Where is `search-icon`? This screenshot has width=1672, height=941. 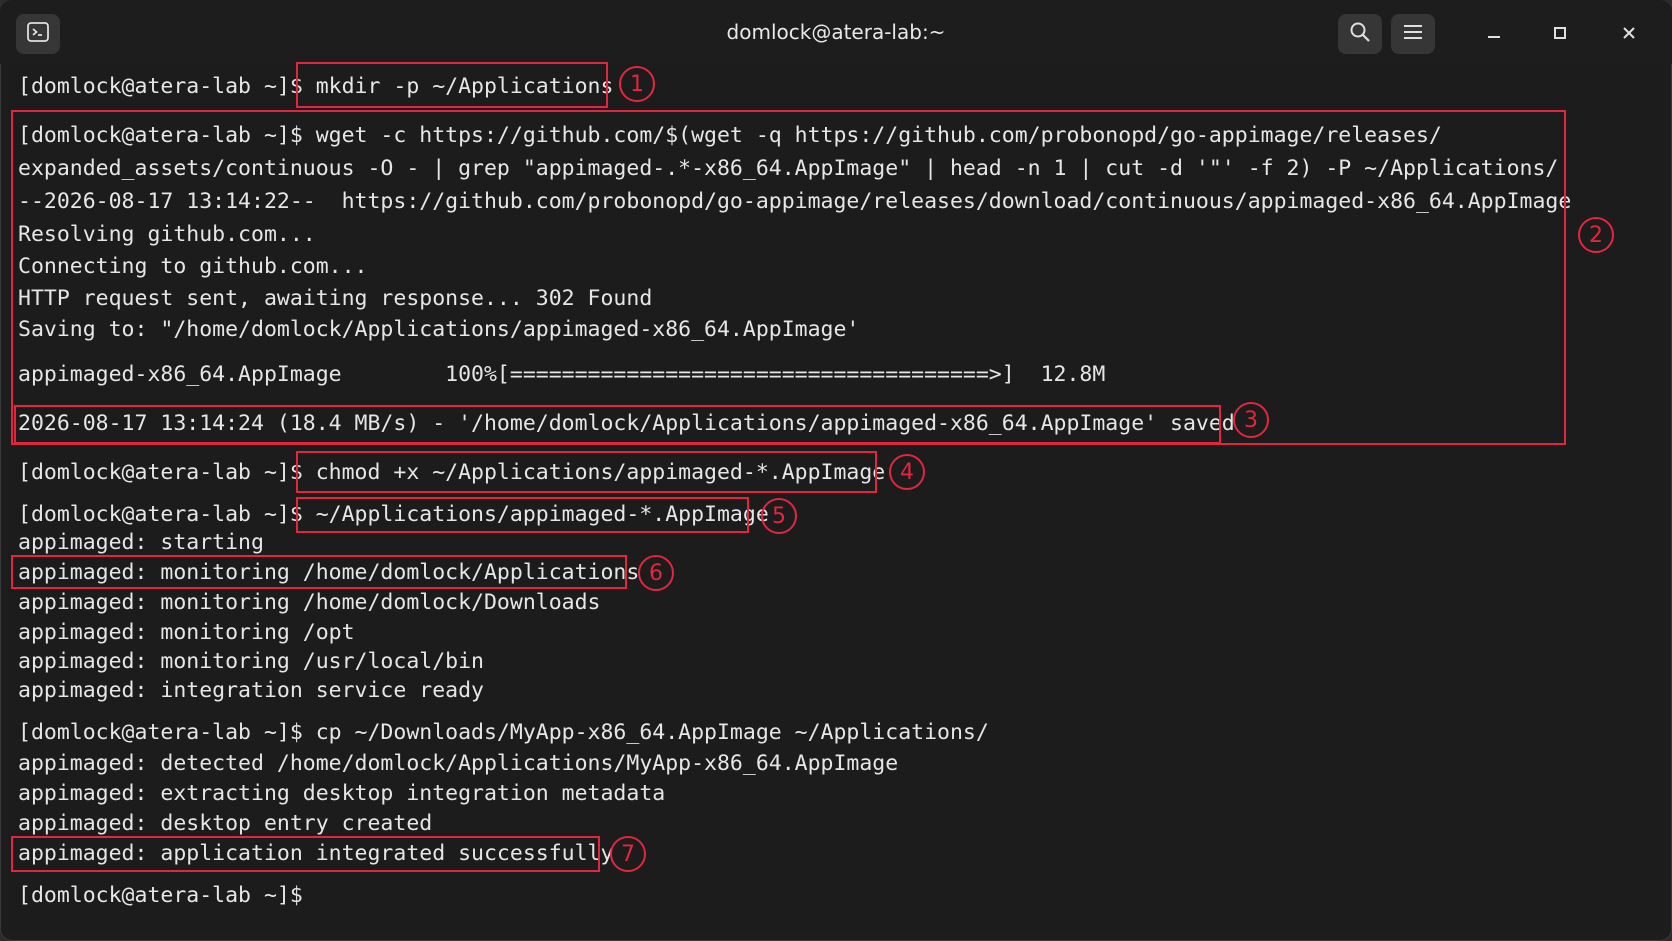 search-icon is located at coordinates (1360, 34).